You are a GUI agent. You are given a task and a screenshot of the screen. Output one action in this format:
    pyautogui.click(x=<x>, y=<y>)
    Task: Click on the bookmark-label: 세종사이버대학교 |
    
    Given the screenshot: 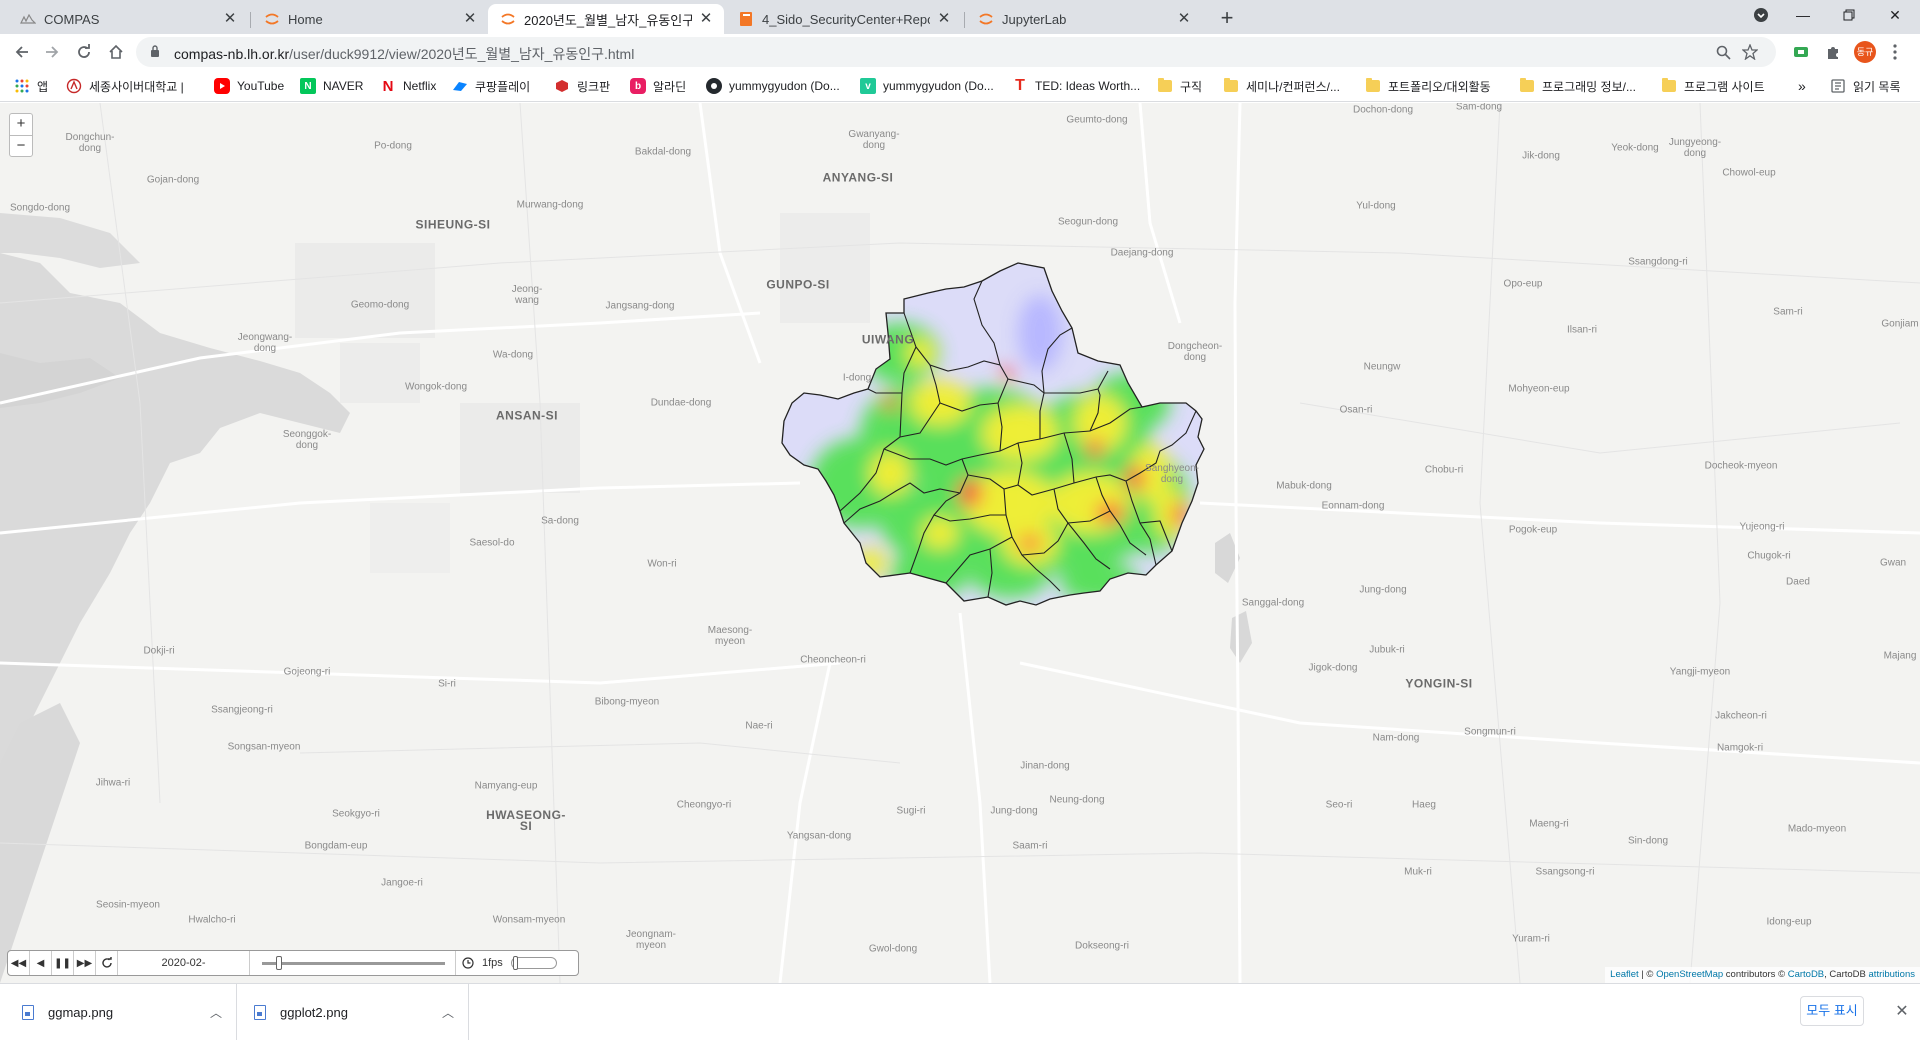 What is the action you would take?
    pyautogui.click(x=136, y=86)
    